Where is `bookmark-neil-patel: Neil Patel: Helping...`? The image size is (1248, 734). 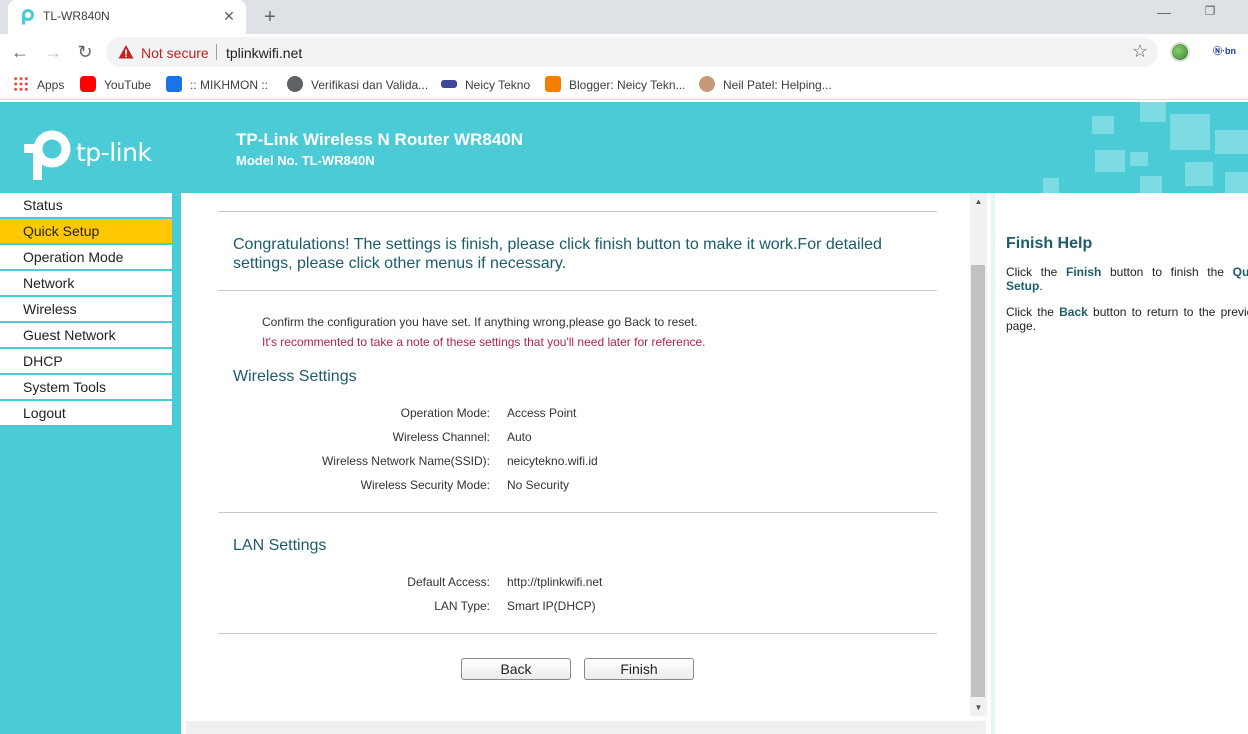
bookmark-neil-patel: Neil Patel: Helping... is located at coordinates (765, 85).